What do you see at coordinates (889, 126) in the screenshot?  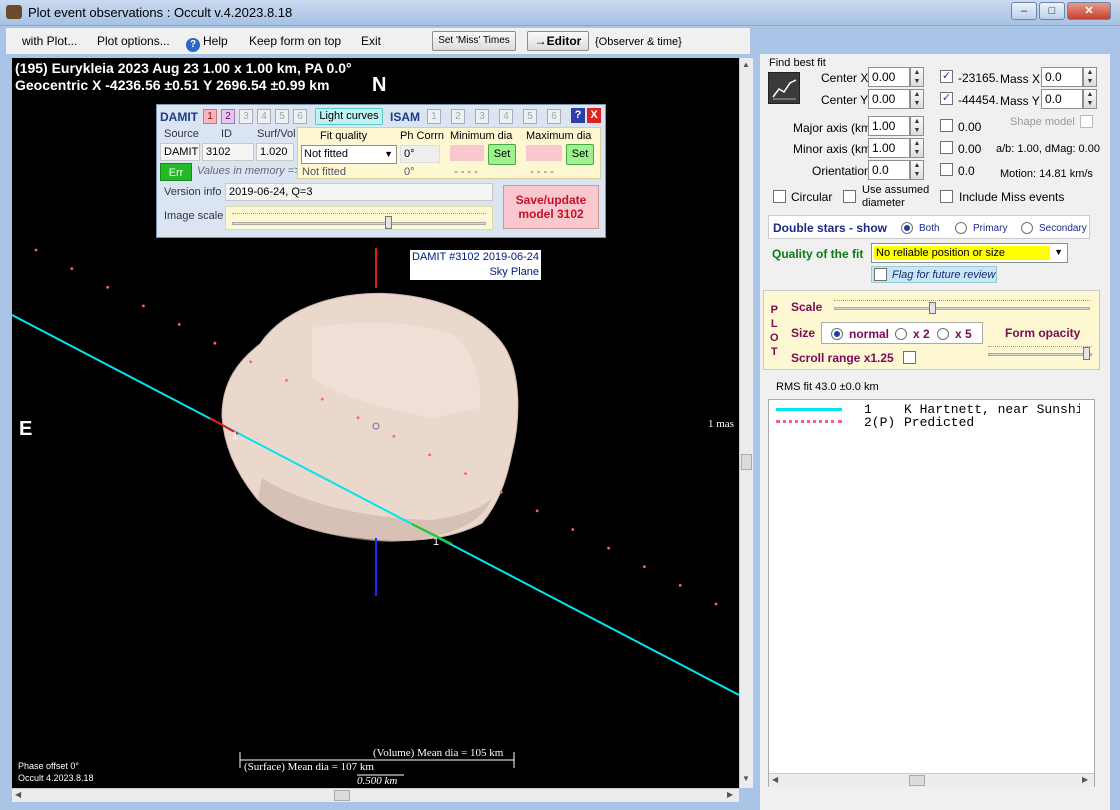 I see `major-axis-input: 1.00` at bounding box center [889, 126].